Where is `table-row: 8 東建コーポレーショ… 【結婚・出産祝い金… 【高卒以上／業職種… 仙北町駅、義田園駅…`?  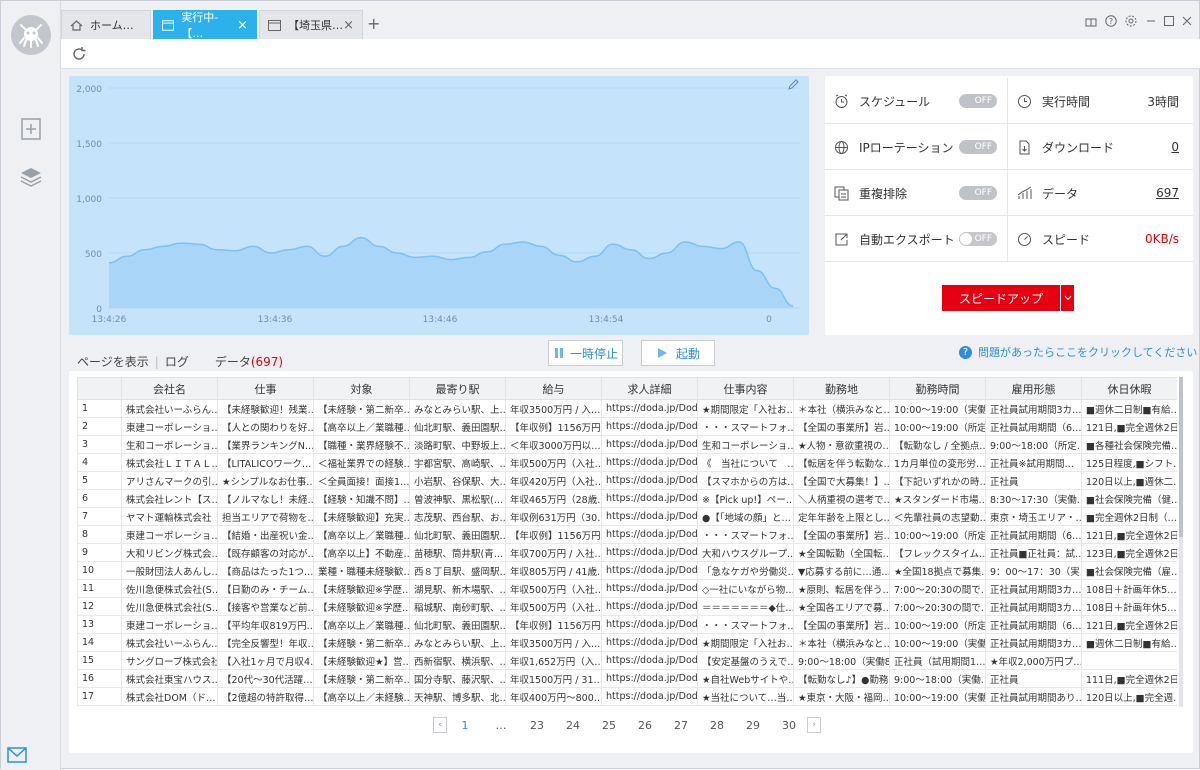 table-row: 8 東建コーポレーショ… 【結婚・出産祝い金… 【高卒以上／業職種… 仙北町駅、義田園駅… is located at coordinates (627, 534).